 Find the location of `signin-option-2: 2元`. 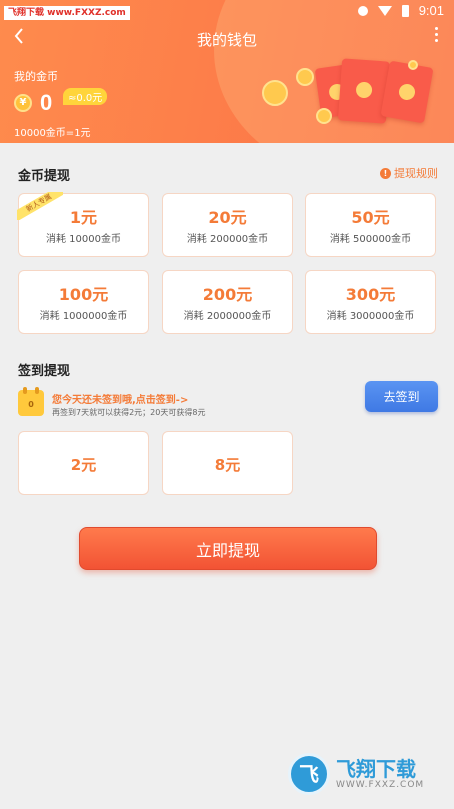

signin-option-2: 2元 is located at coordinates (83, 463).